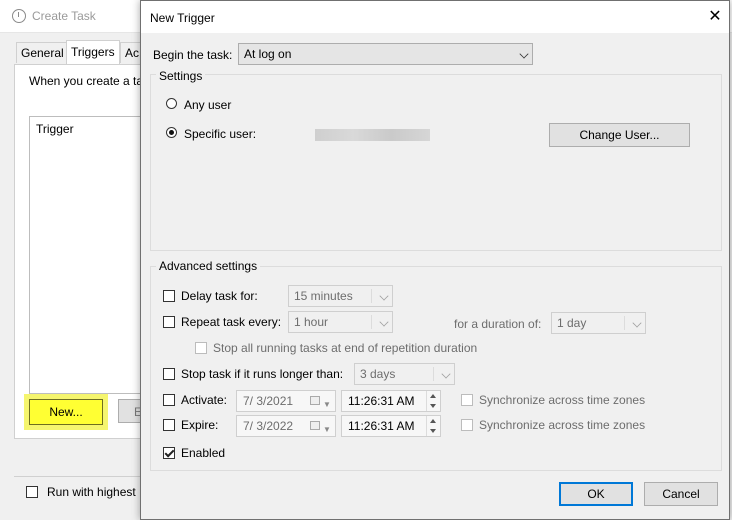 The height and width of the screenshot is (520, 732). Describe the element at coordinates (93, 52) in the screenshot. I see `tab-triggers: Triggers` at that location.